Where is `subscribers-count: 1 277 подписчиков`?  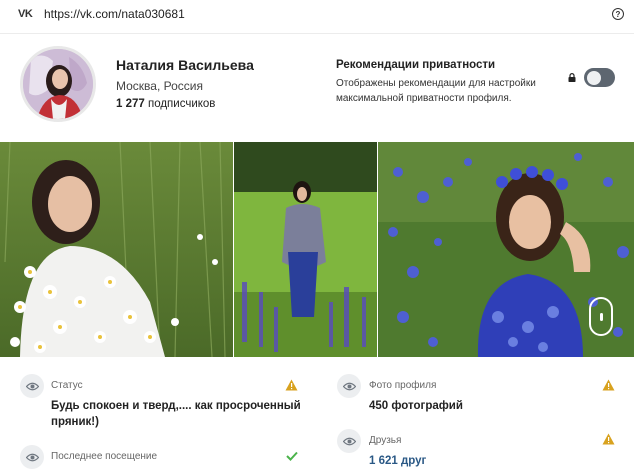 subscribers-count: 1 277 подписчиков is located at coordinates (165, 104).